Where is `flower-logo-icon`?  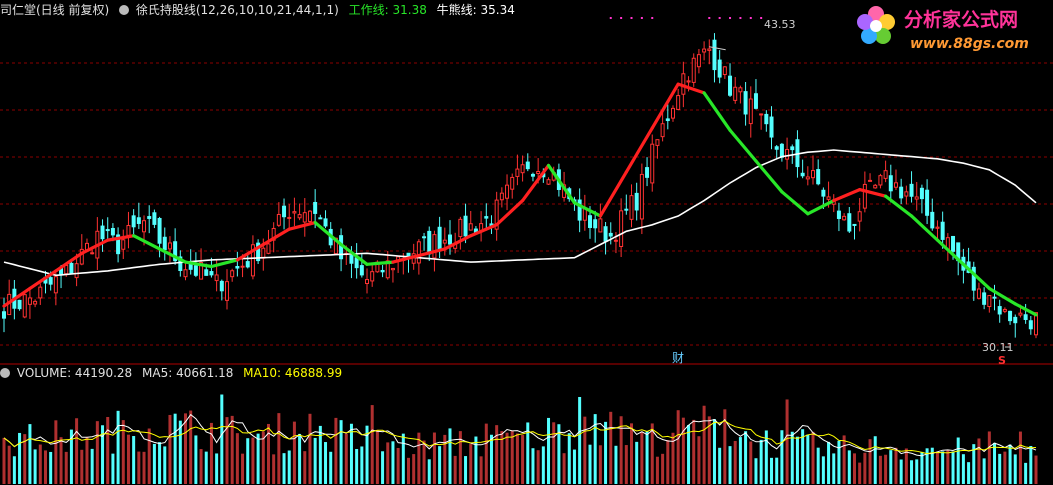 flower-logo-icon is located at coordinates (876, 25).